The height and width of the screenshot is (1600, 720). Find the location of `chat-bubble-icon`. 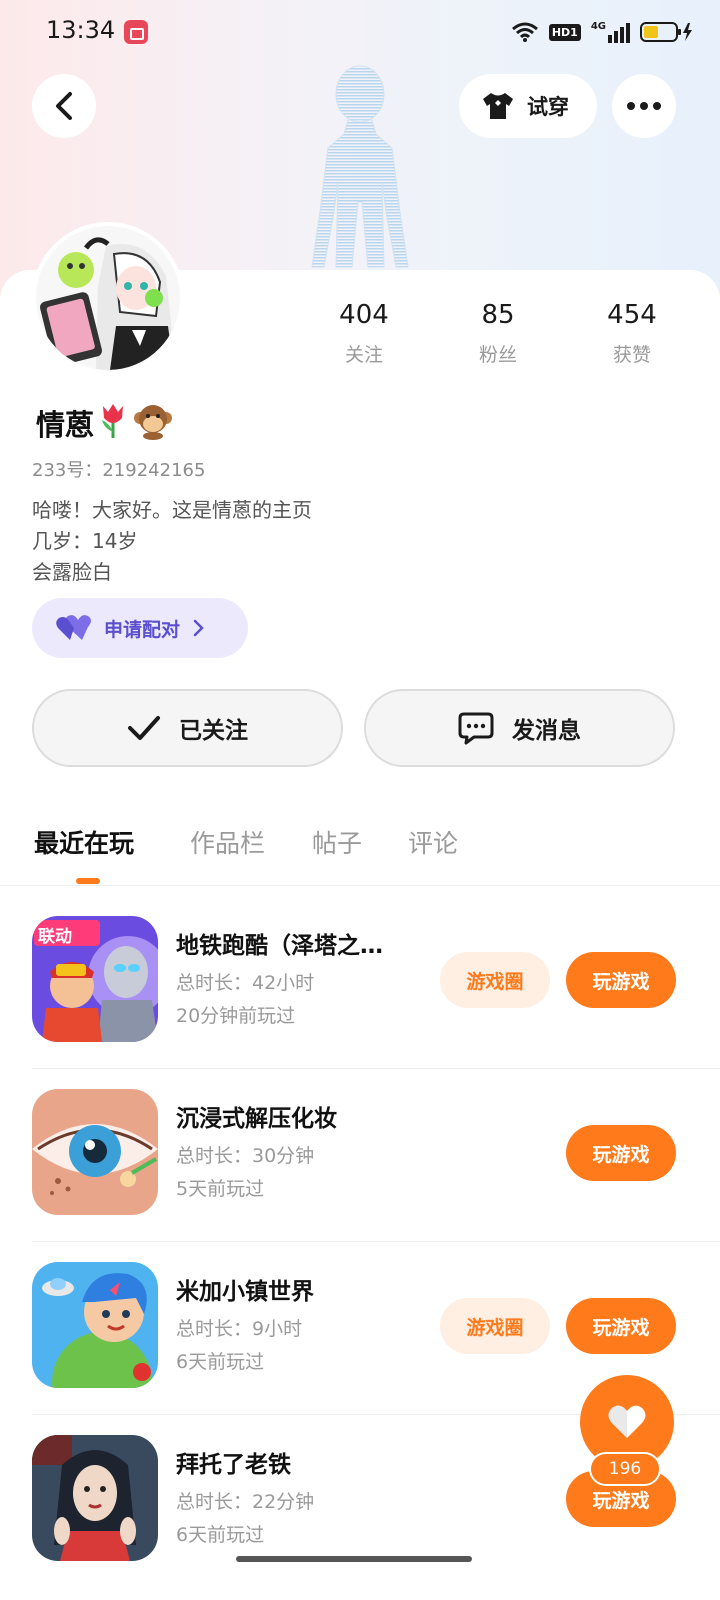

chat-bubble-icon is located at coordinates (476, 728).